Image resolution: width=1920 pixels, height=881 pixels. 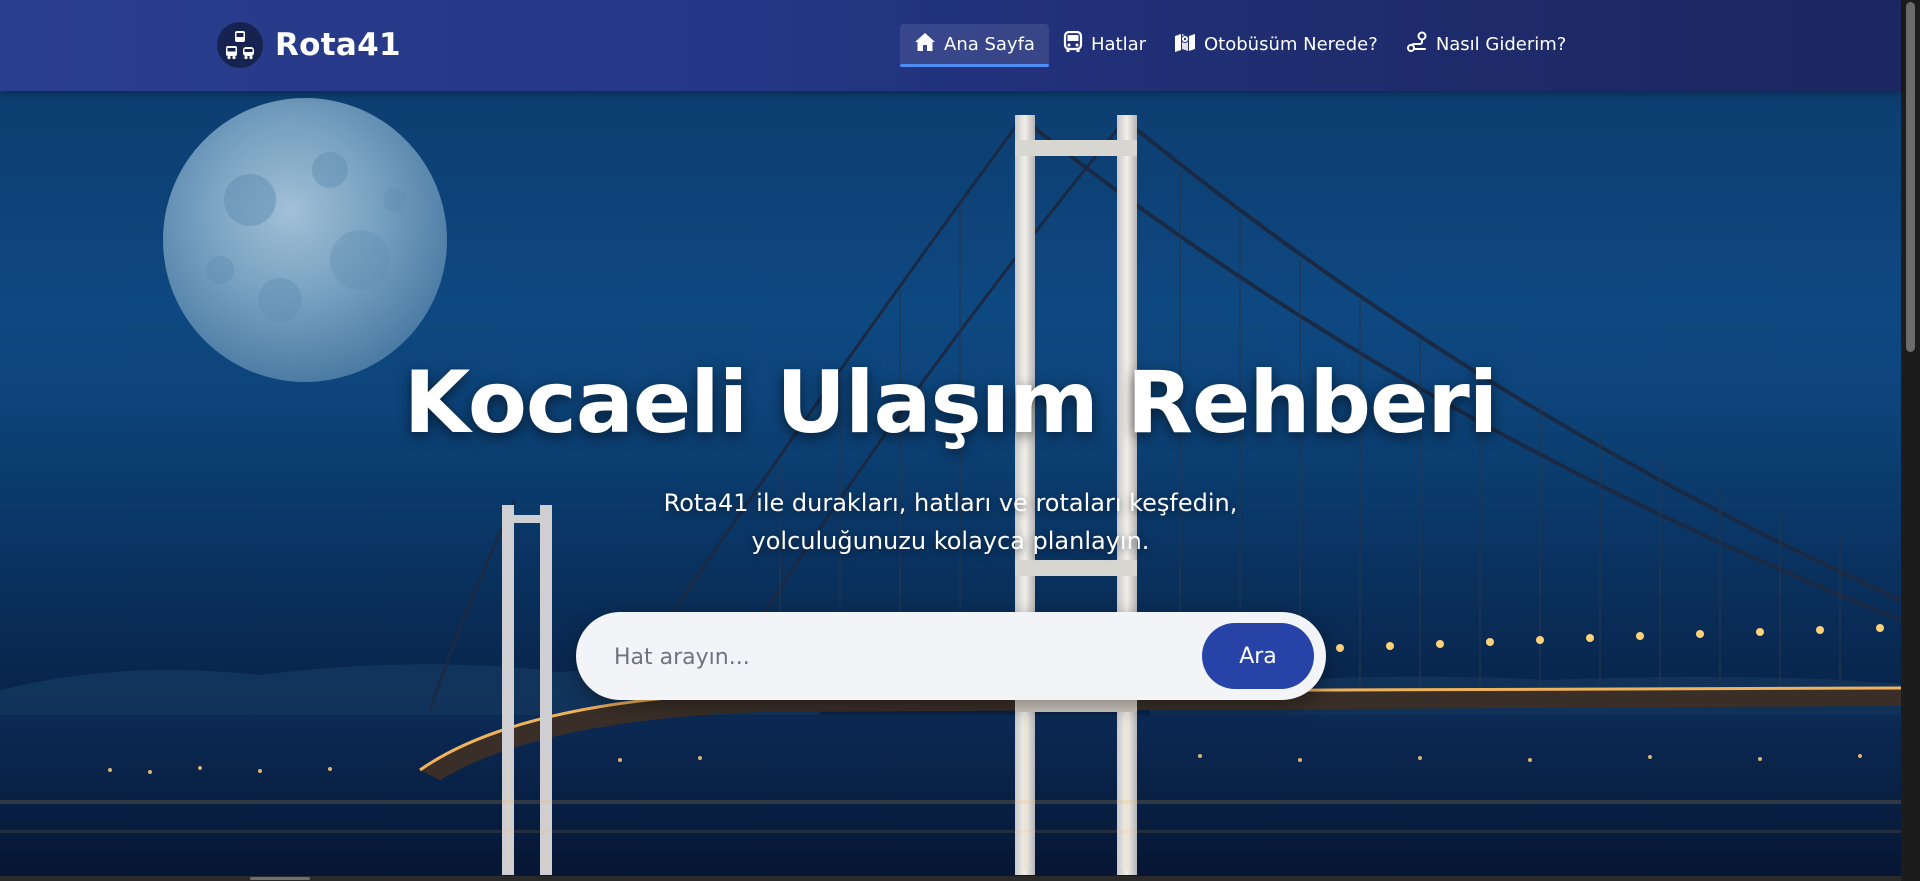 What do you see at coordinates (925, 44) in the screenshot?
I see `home-icon` at bounding box center [925, 44].